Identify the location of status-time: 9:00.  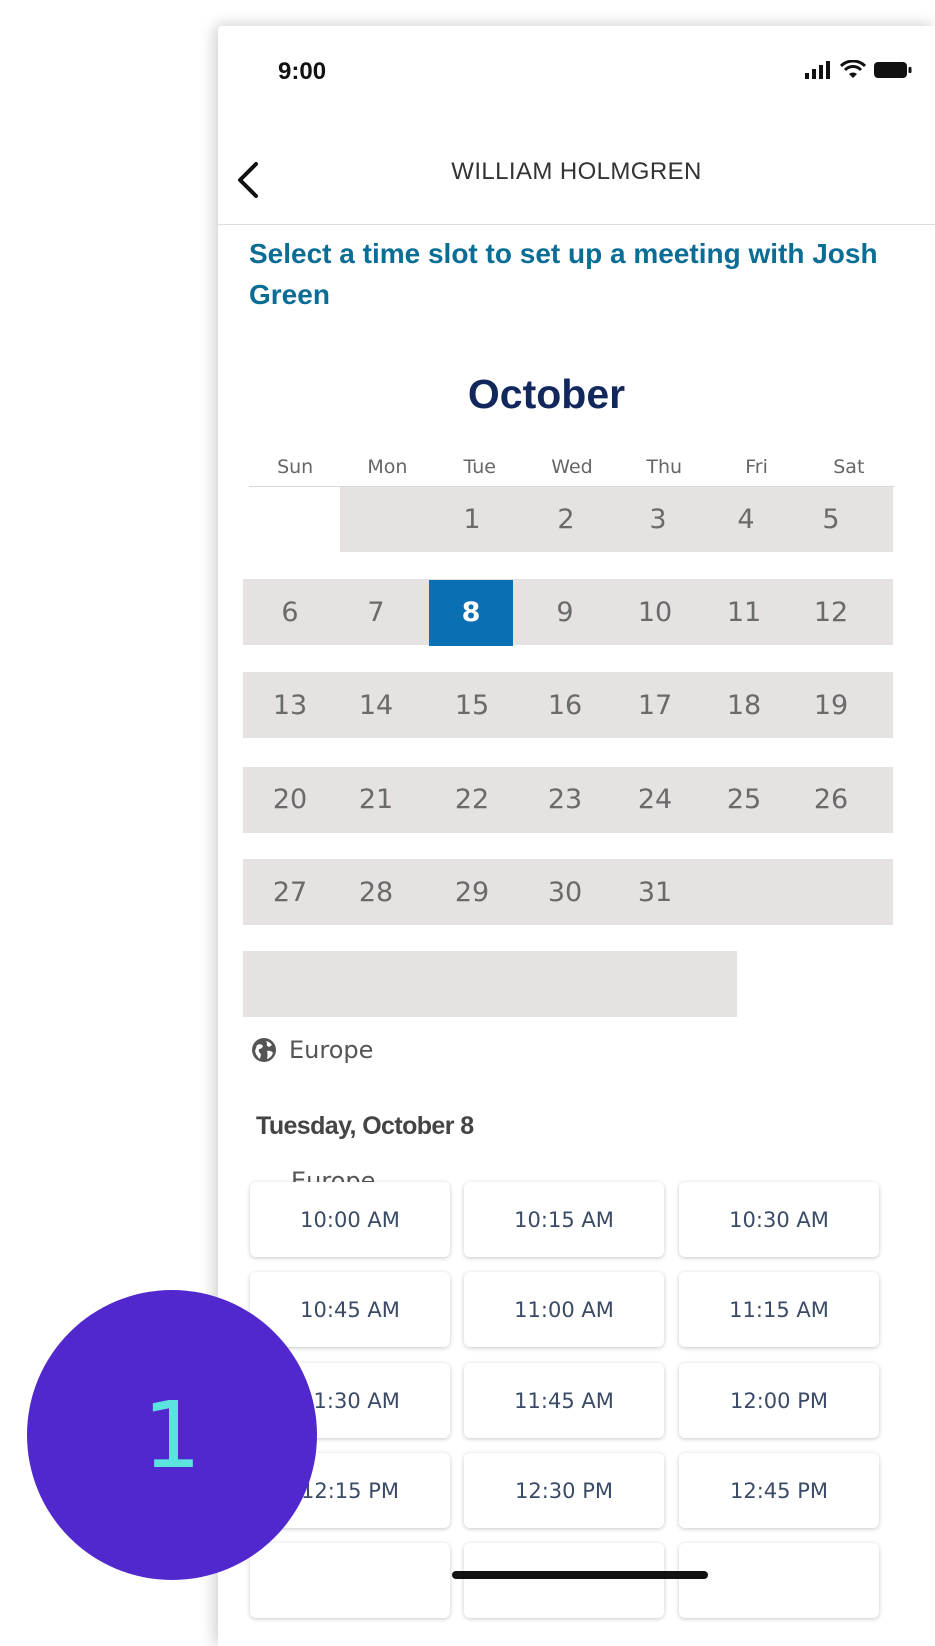
(302, 71).